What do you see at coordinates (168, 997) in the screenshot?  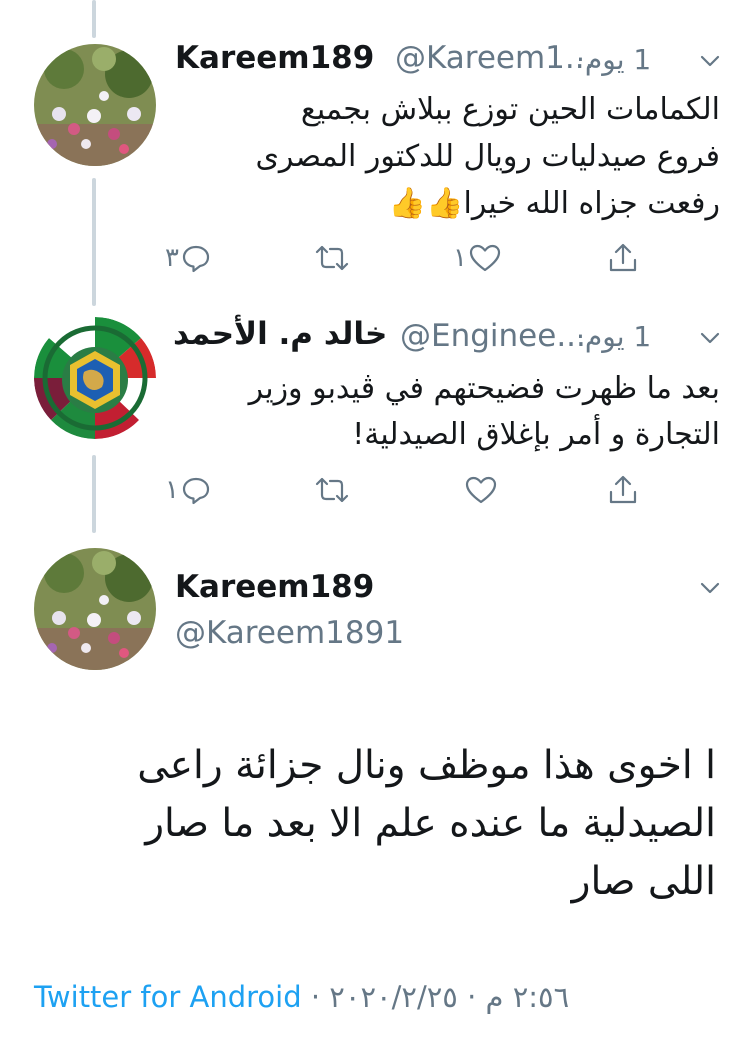 I see `source-link: Twitter for Android` at bounding box center [168, 997].